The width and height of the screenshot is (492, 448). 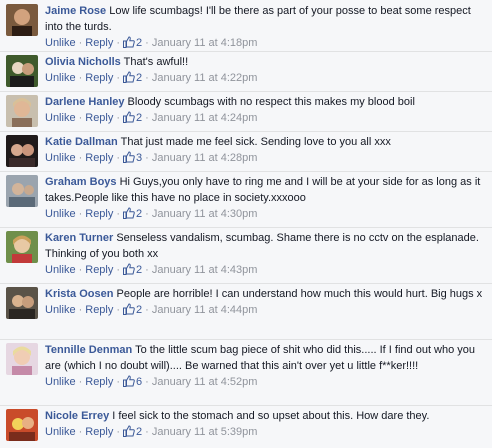 I want to click on comment-author: Nicole Errey, so click(x=77, y=416).